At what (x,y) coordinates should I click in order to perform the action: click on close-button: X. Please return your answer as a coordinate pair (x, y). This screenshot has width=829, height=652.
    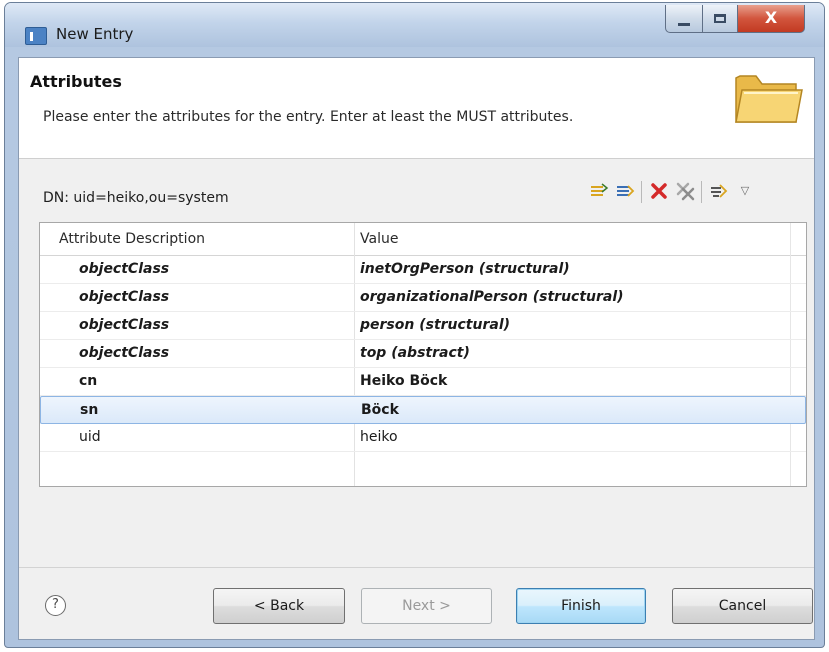
    Looking at the image, I should click on (771, 19).